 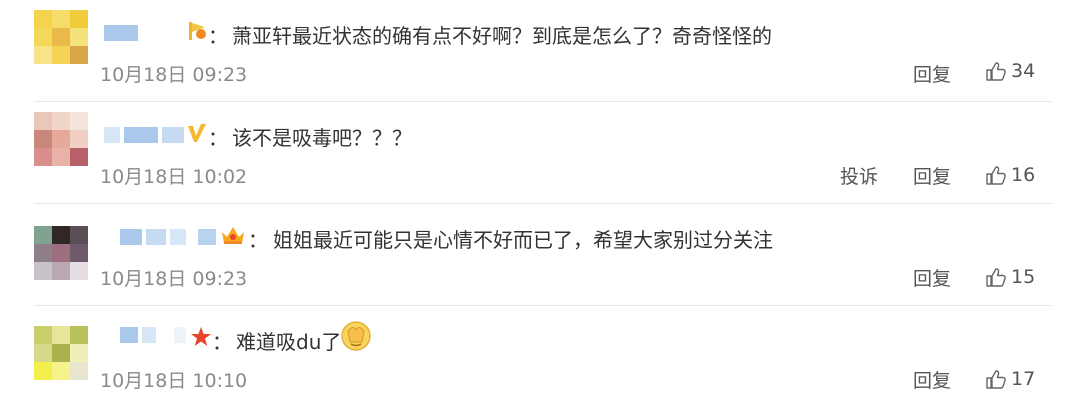 I want to click on v-badge-icon, so click(x=197, y=133).